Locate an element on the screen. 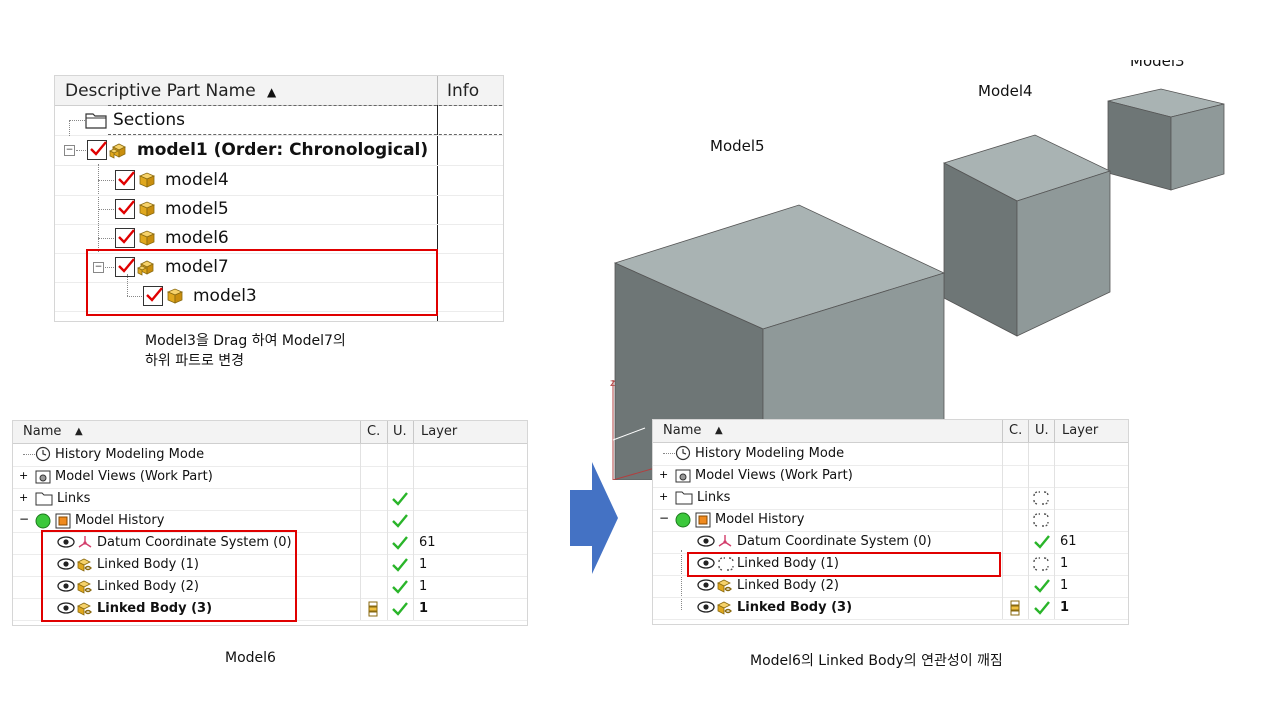  tree-row-linked-body-2: Linked Body (2) 1 is located at coordinates (890, 586).